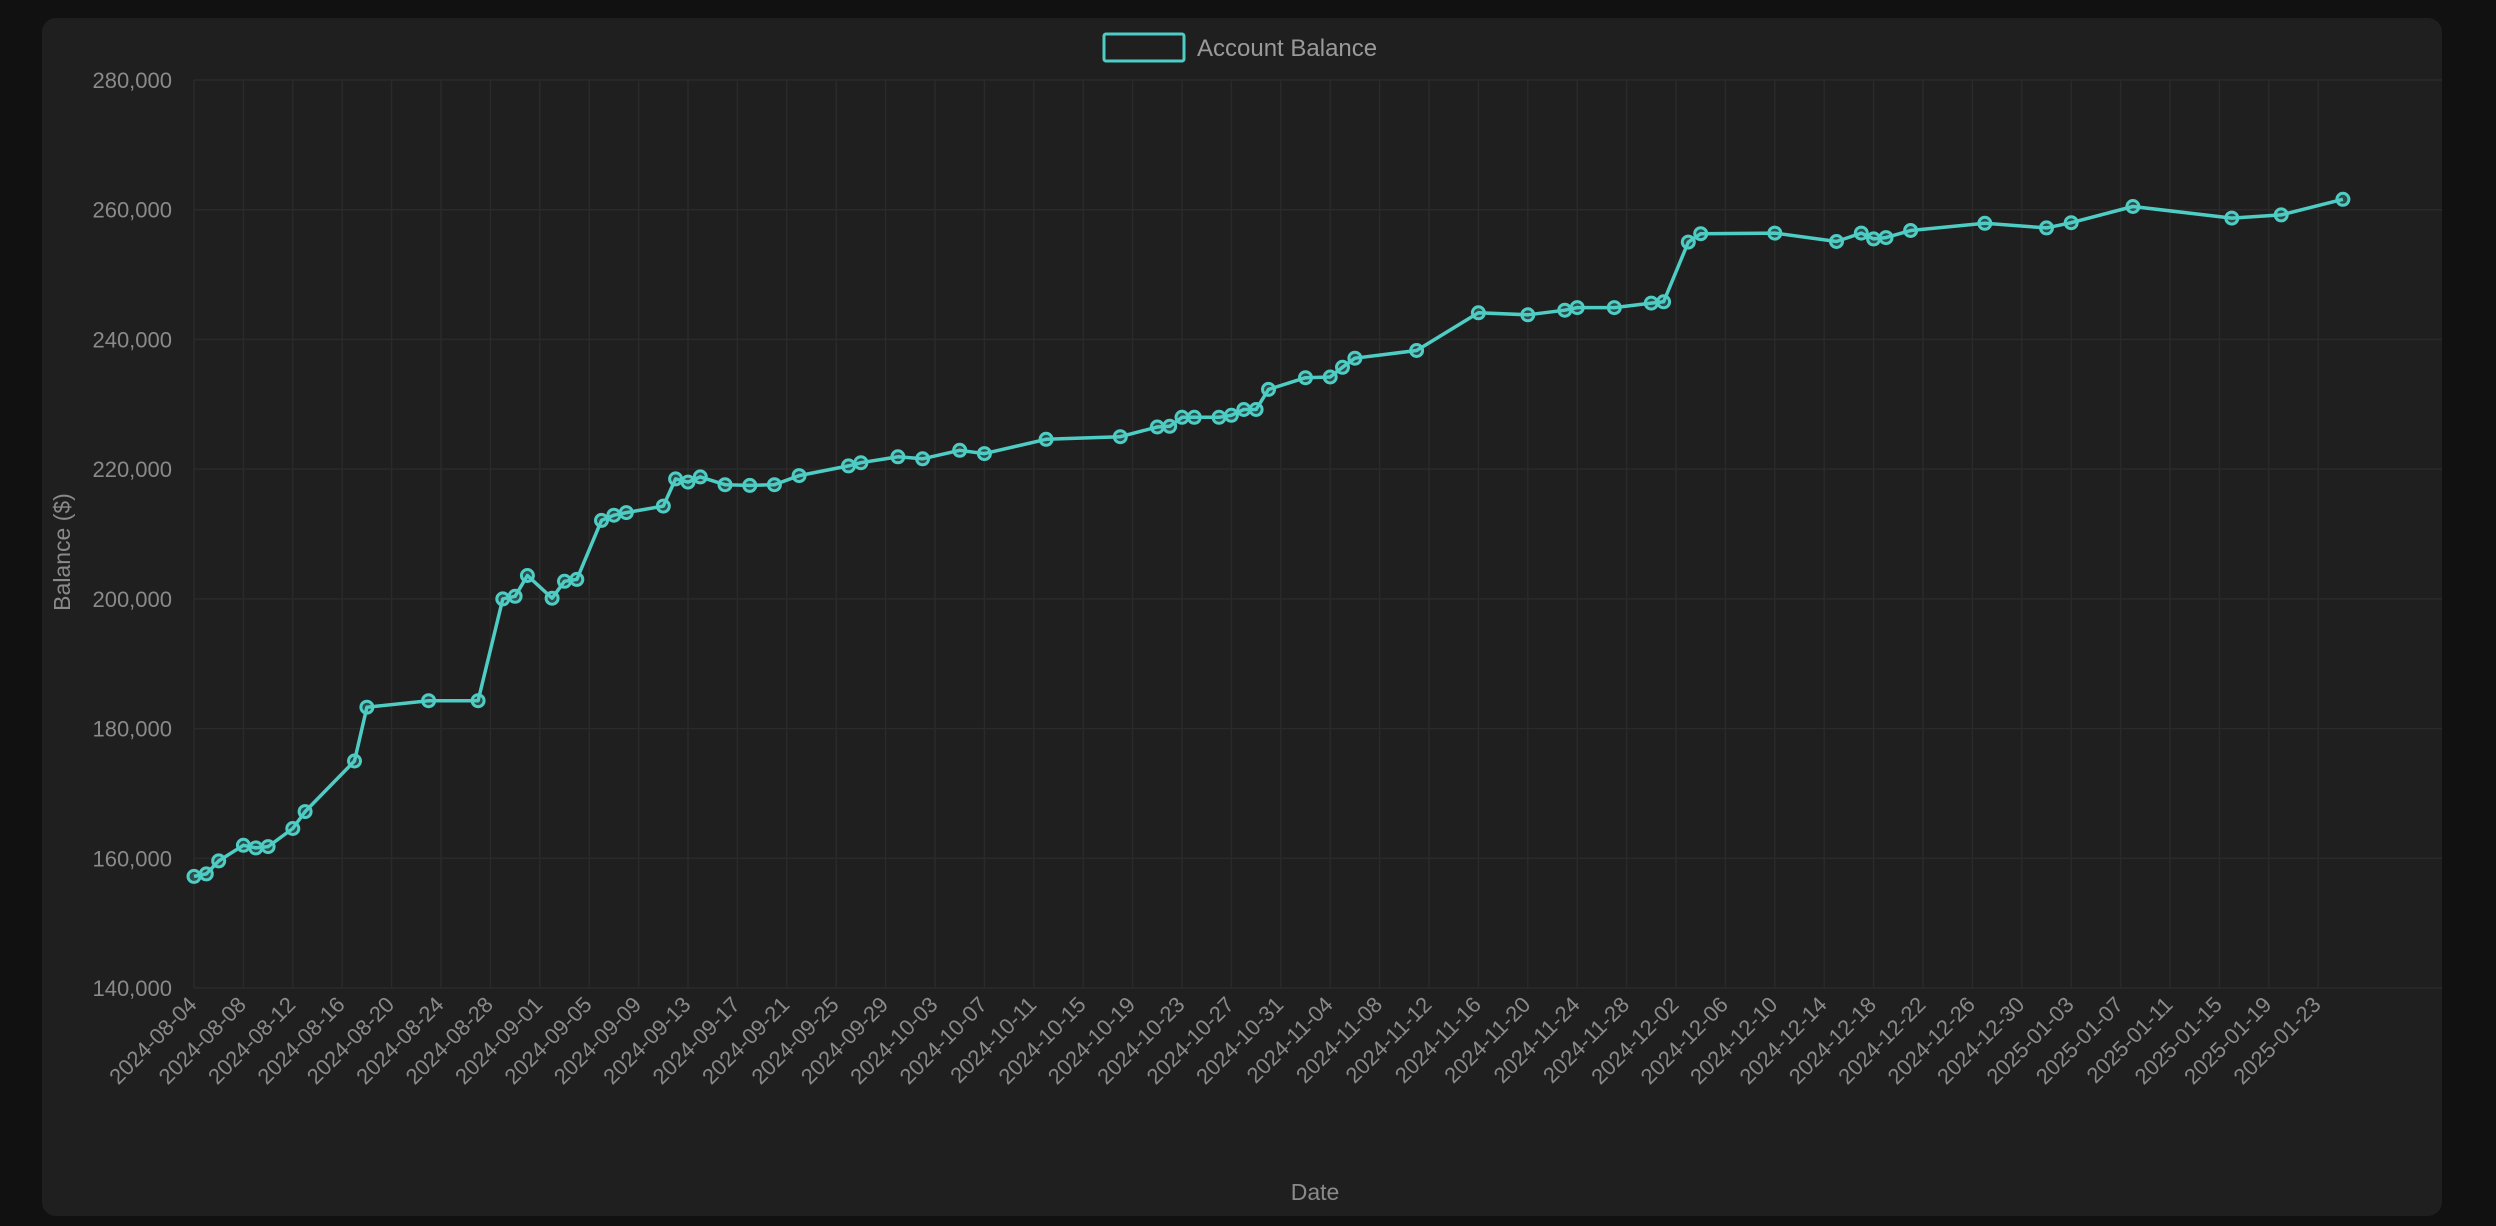  What do you see at coordinates (1144, 47) in the screenshot?
I see `legend-swatch` at bounding box center [1144, 47].